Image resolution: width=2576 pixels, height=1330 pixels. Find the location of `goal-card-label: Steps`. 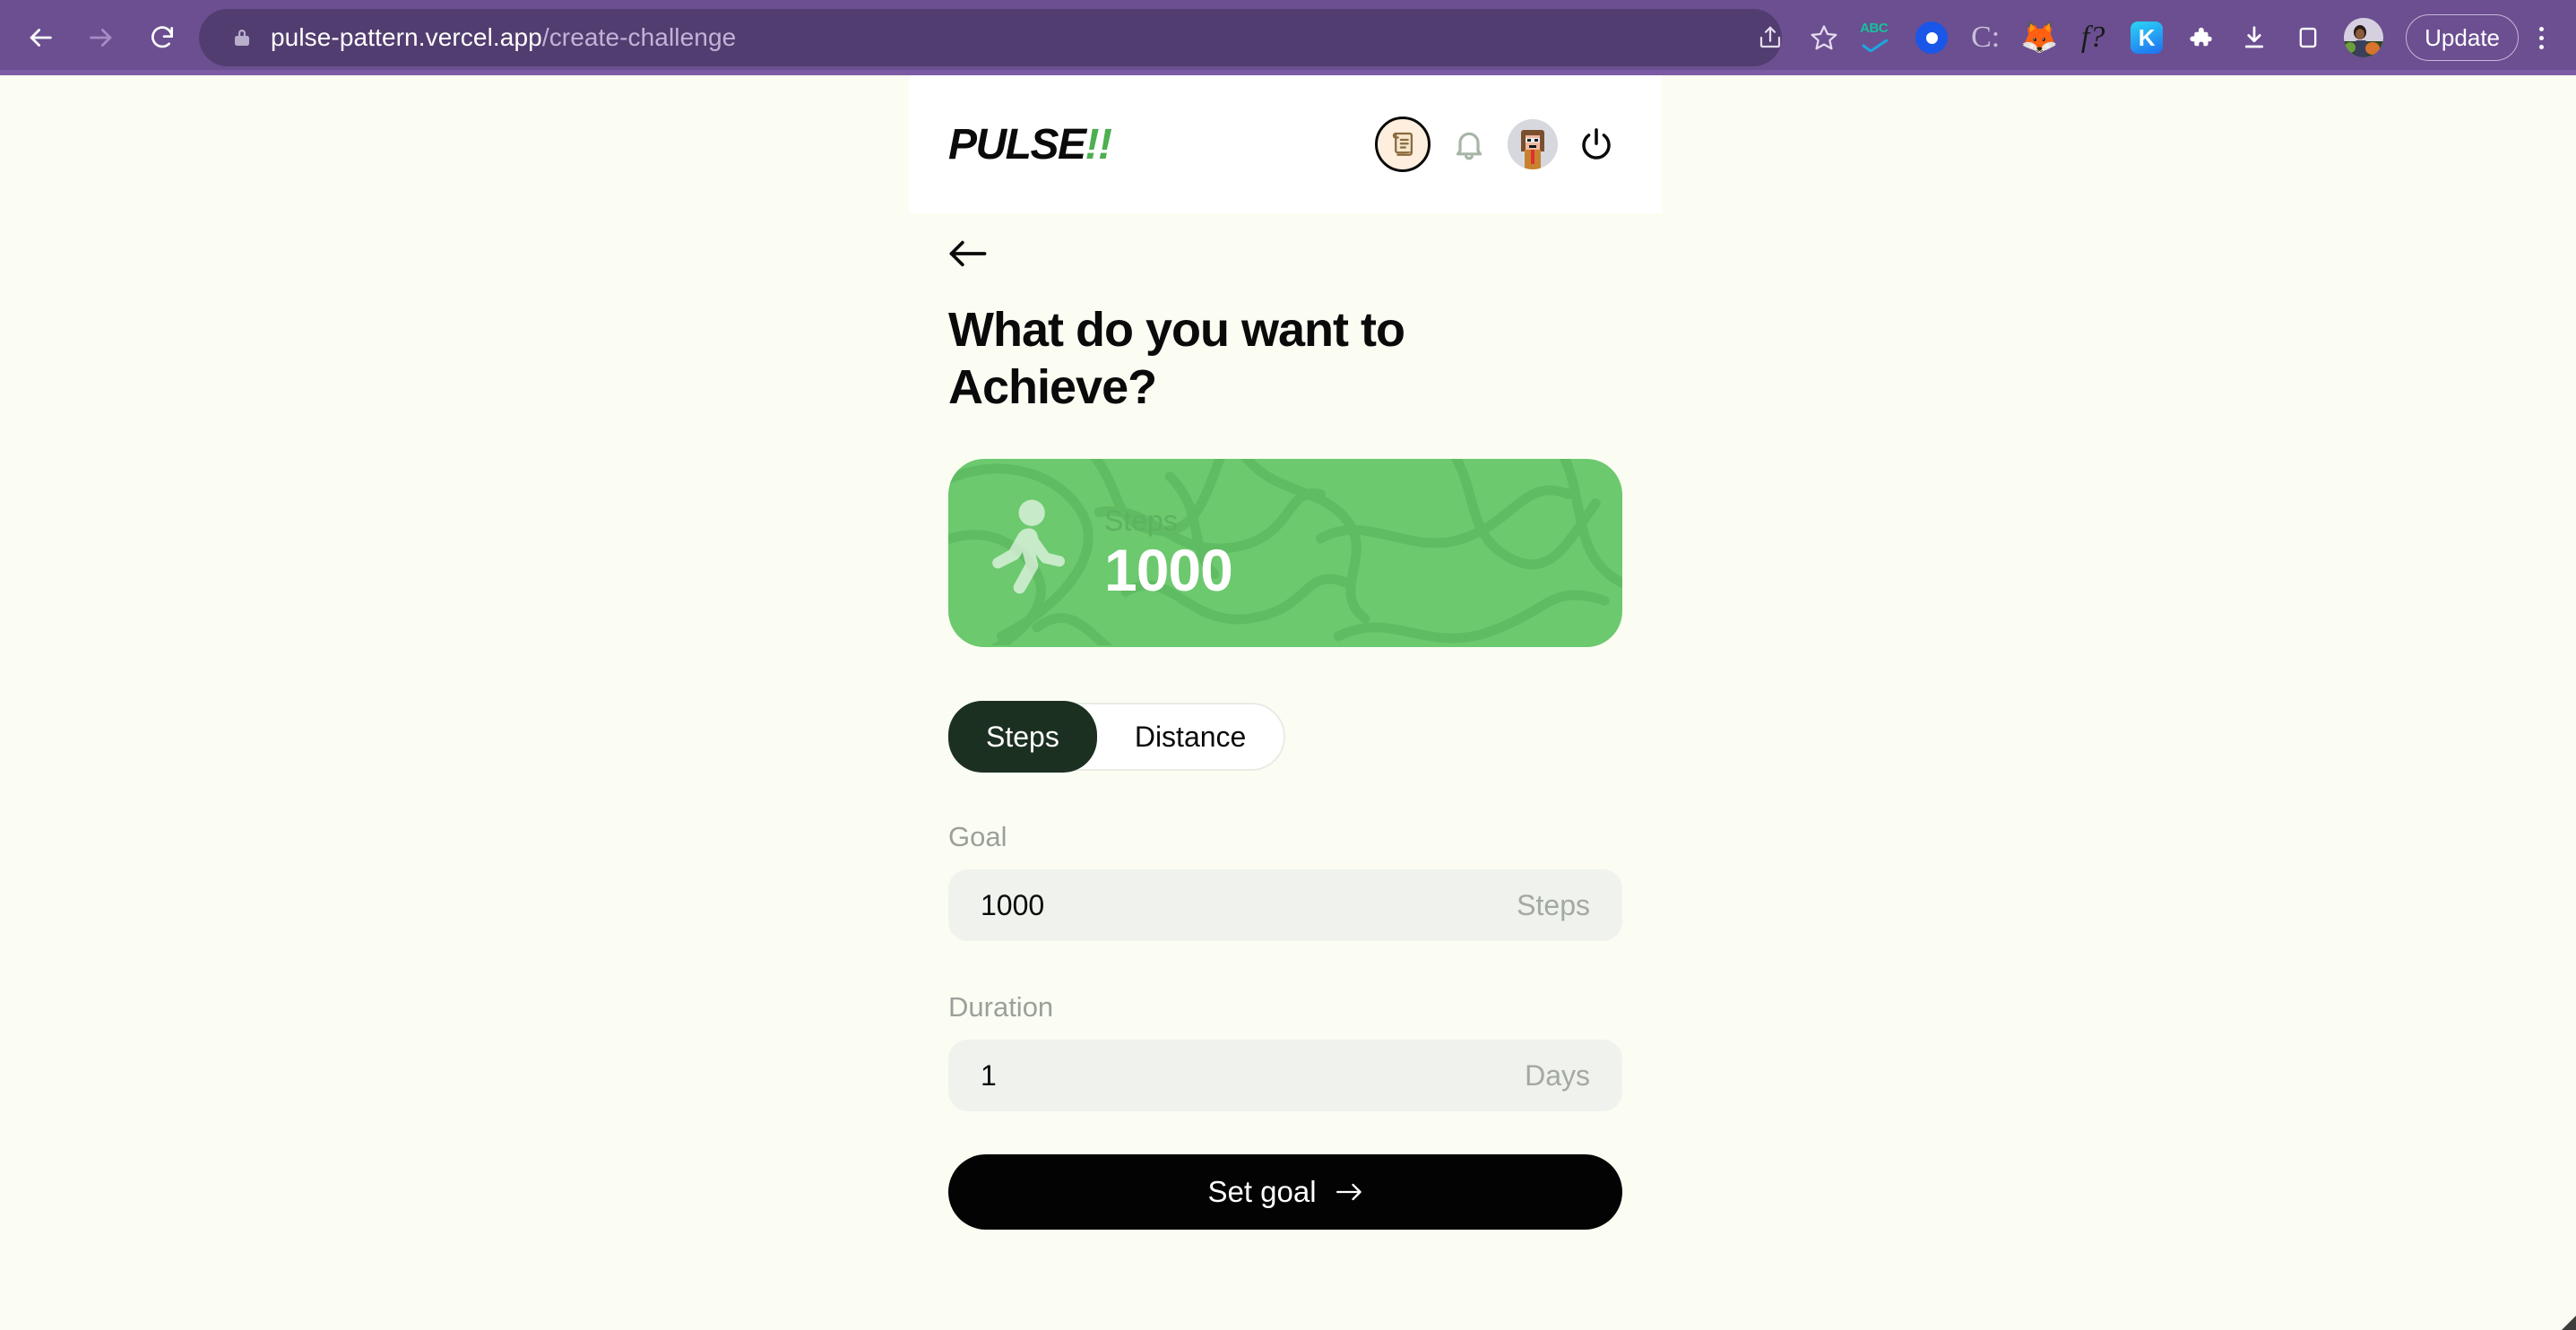

goal-card-label: Steps is located at coordinates (1141, 521).